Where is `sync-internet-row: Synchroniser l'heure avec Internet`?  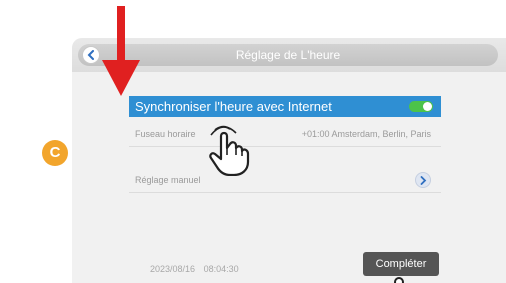
sync-internet-row: Synchroniser l'heure avec Internet is located at coordinates (285, 106).